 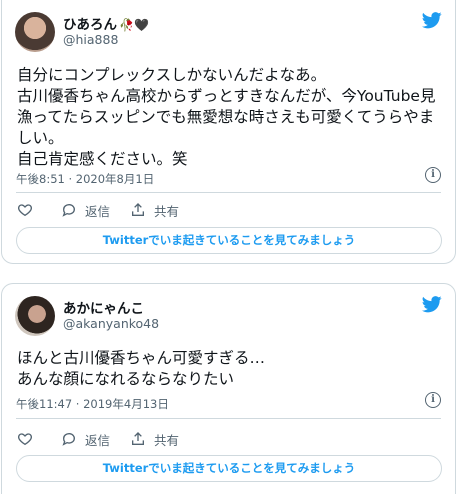 I want to click on author-name: あかにゃんこ, so click(x=103, y=307).